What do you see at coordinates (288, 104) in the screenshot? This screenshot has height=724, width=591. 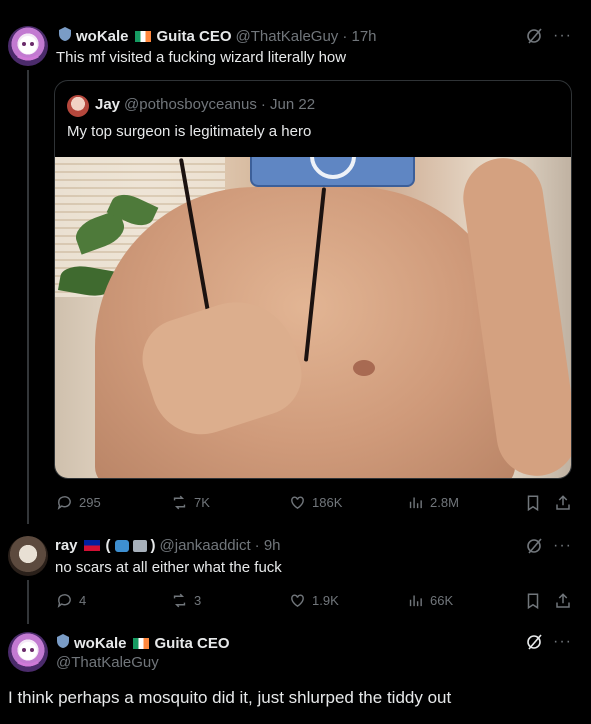 I see `quote-time: · Jun 22` at bounding box center [288, 104].